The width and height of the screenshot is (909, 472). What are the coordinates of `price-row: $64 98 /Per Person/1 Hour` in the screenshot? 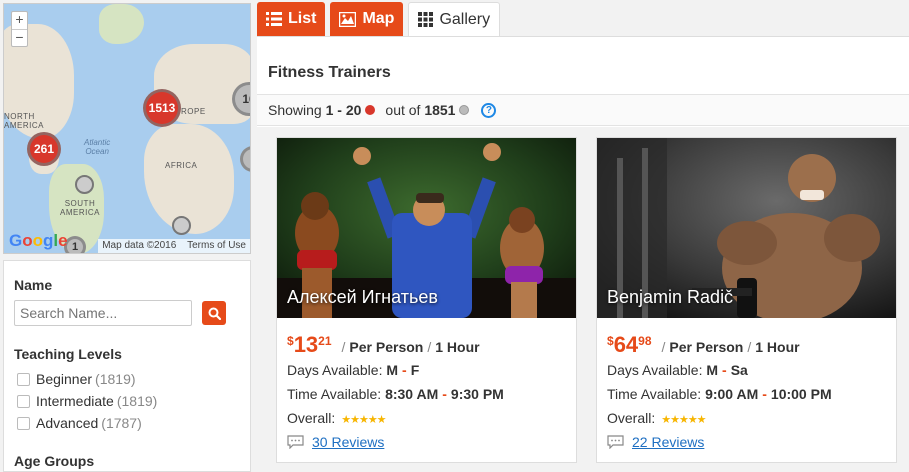 It's located at (703, 344).